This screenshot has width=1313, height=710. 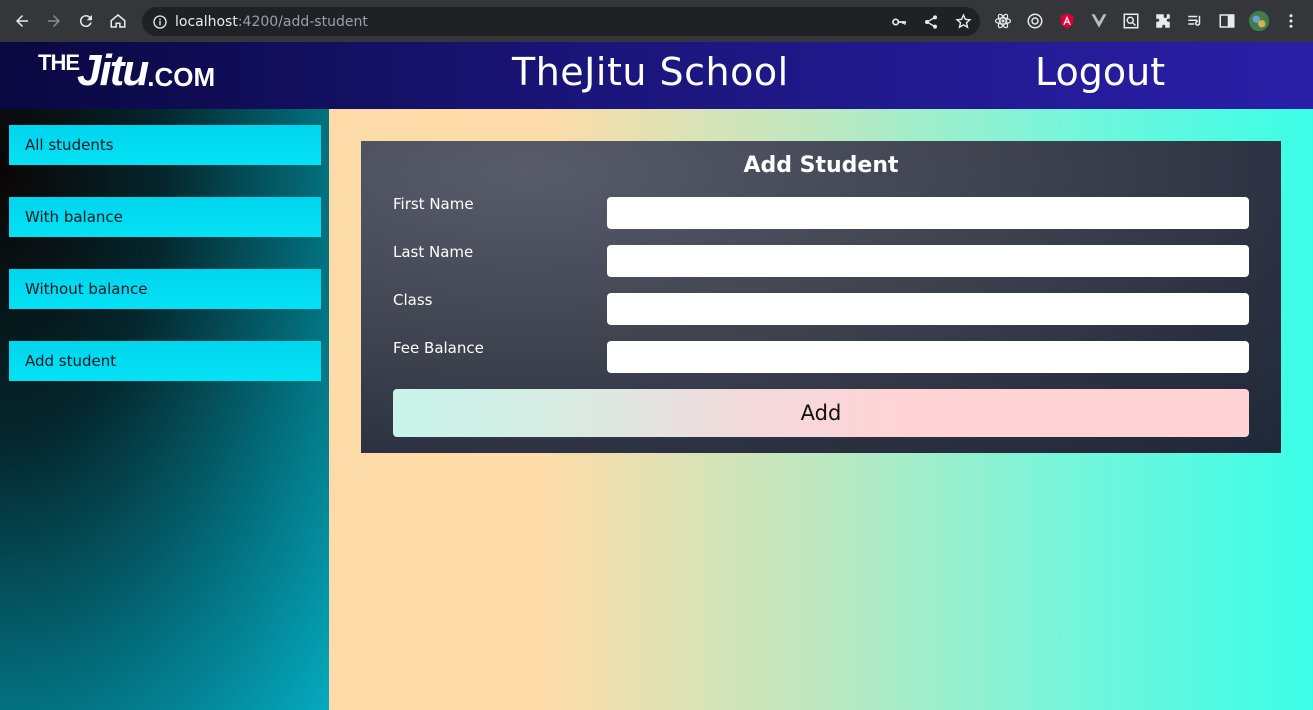 I want to click on add-button: Add, so click(x=821, y=413).